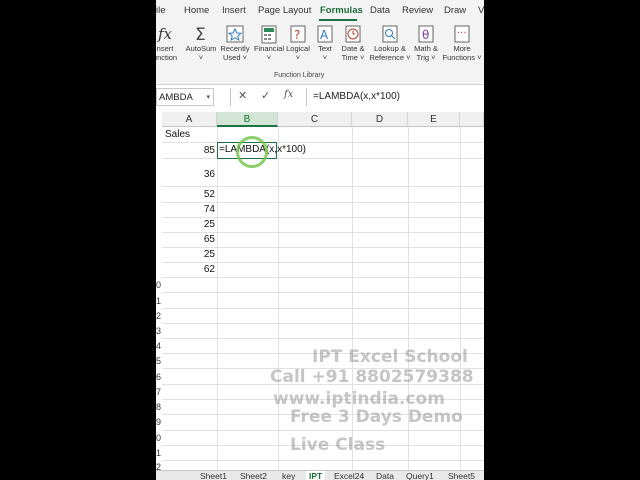  I want to click on formula-input: =LAMBDA(x,x*100), so click(395, 97).